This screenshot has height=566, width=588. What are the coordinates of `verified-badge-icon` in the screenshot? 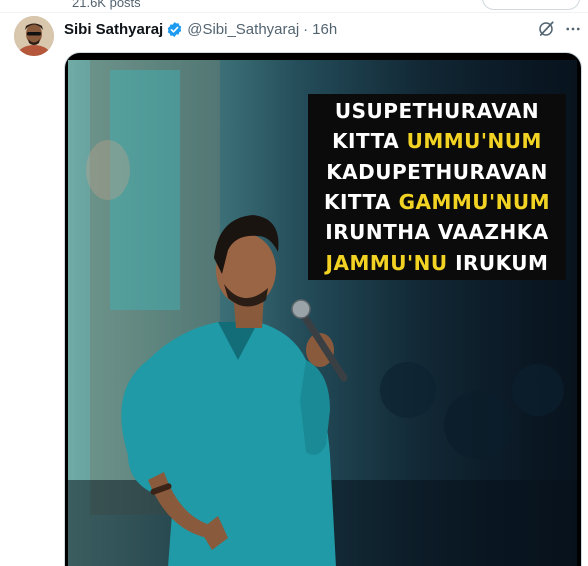 It's located at (174, 29).